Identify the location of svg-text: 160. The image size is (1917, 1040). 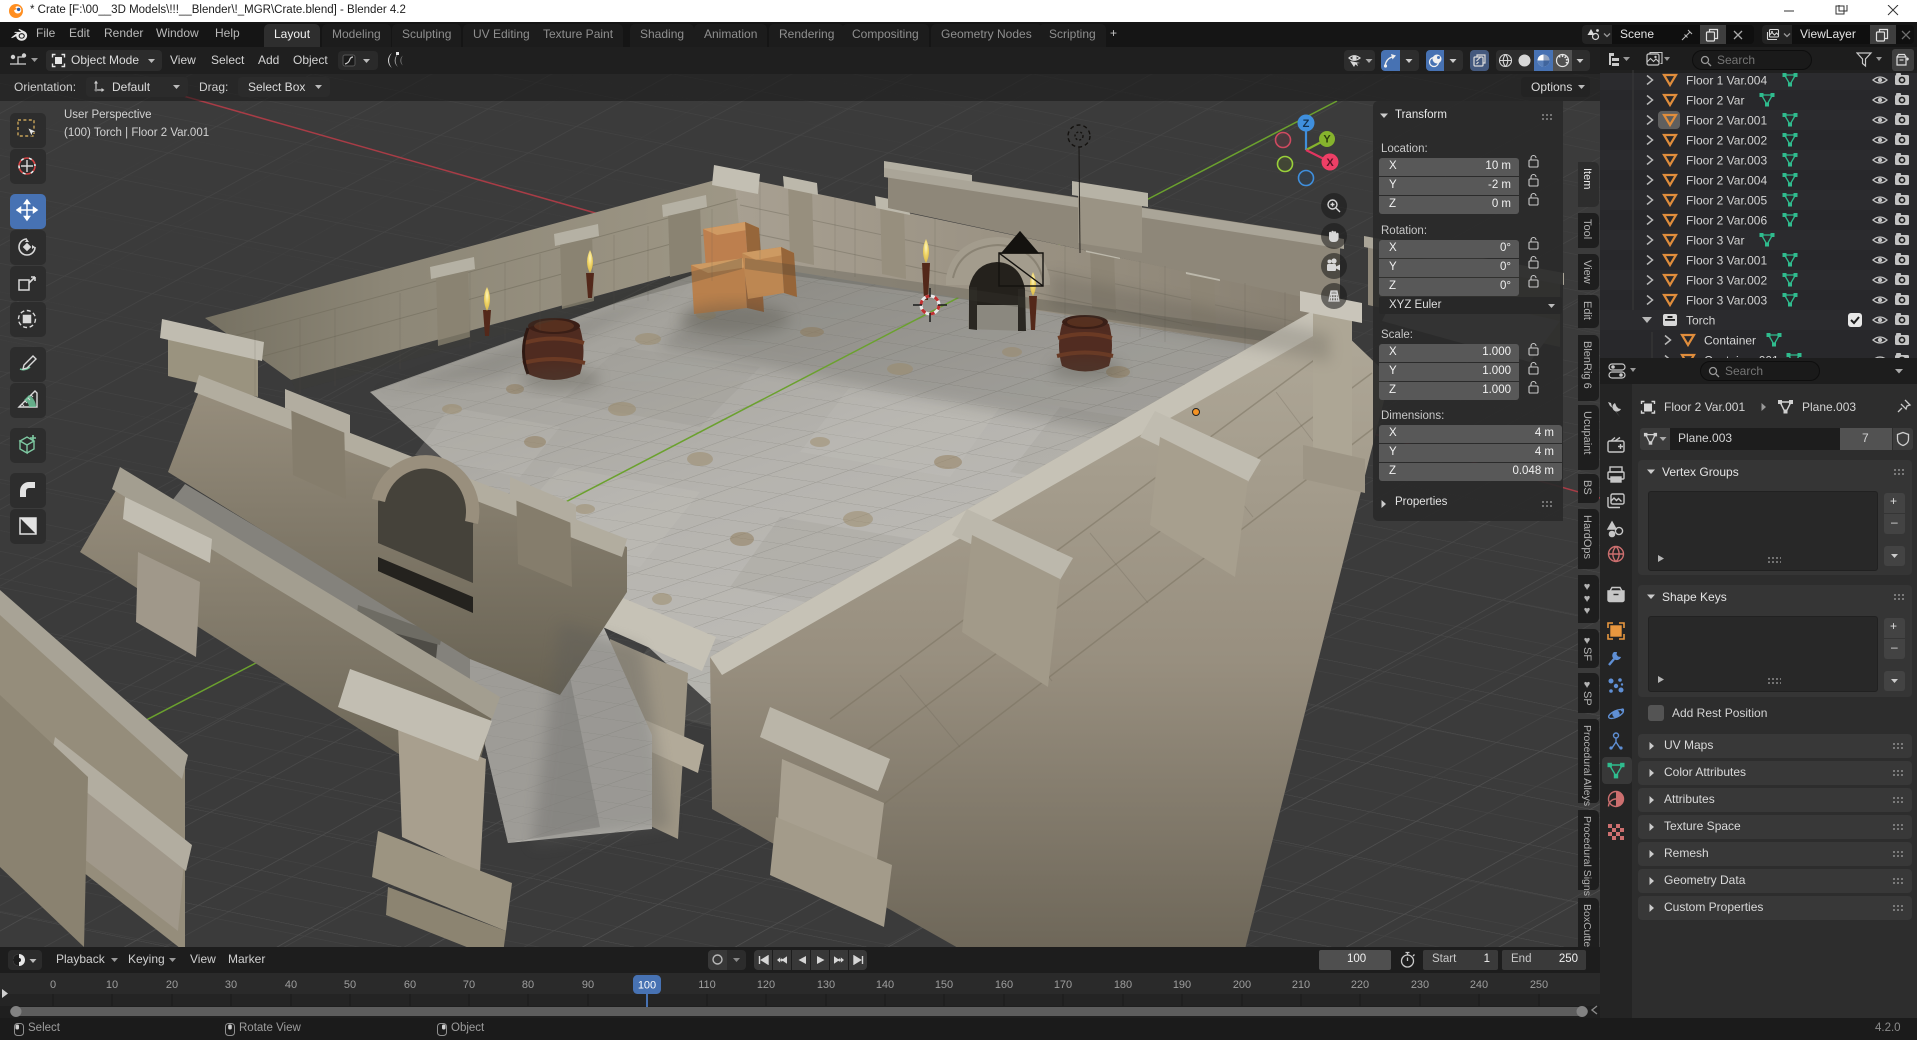
(1004, 985).